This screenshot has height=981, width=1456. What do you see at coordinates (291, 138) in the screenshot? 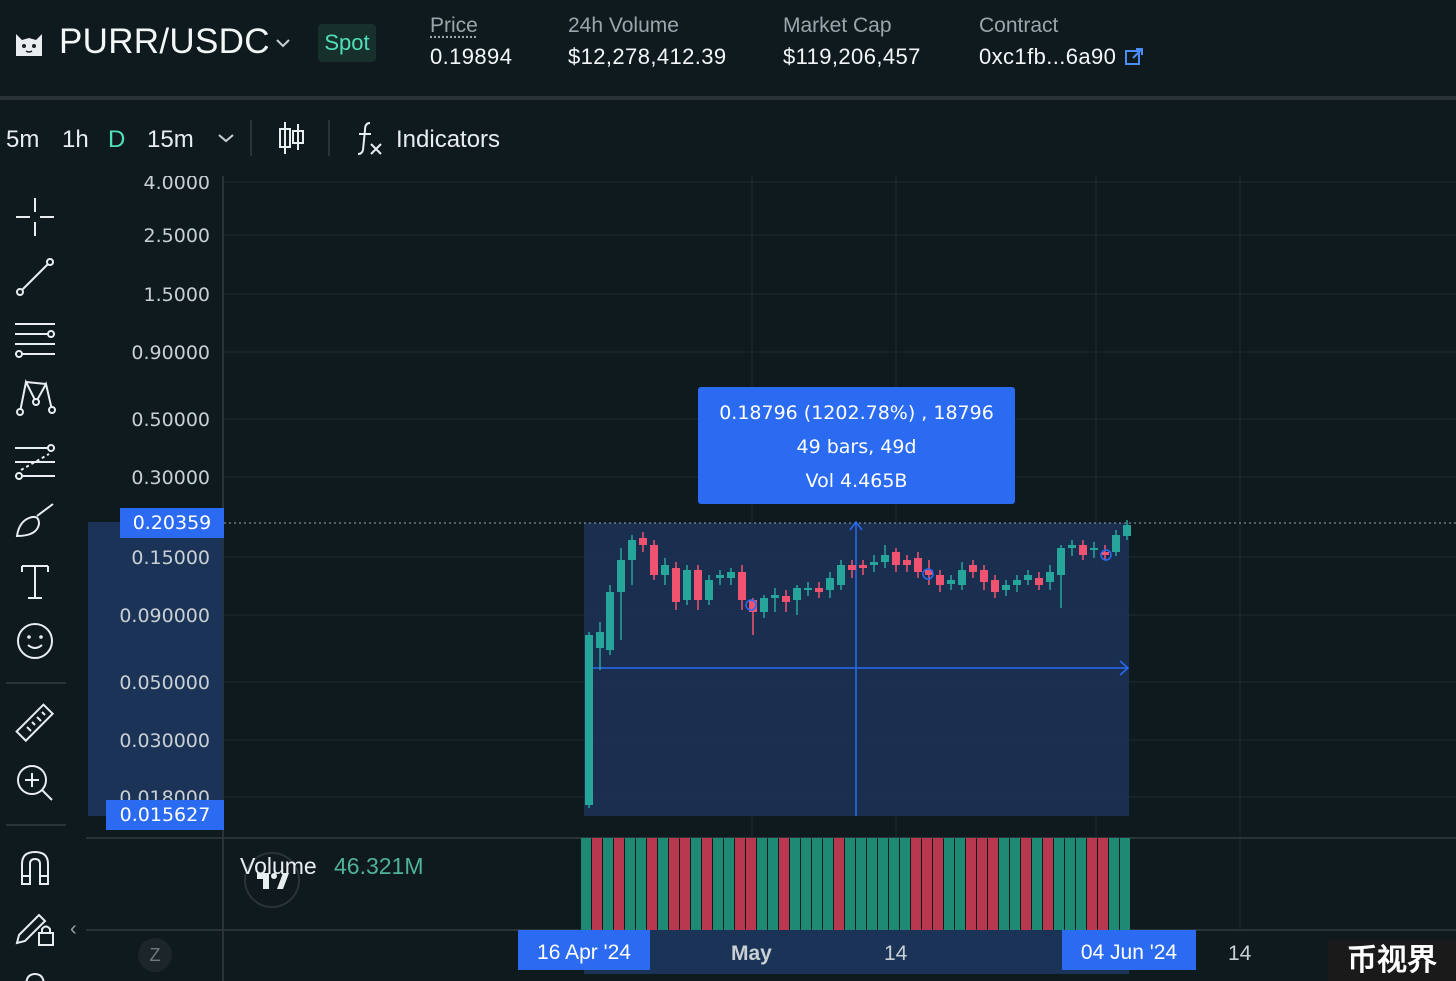
I see `candlestick-type-icon` at bounding box center [291, 138].